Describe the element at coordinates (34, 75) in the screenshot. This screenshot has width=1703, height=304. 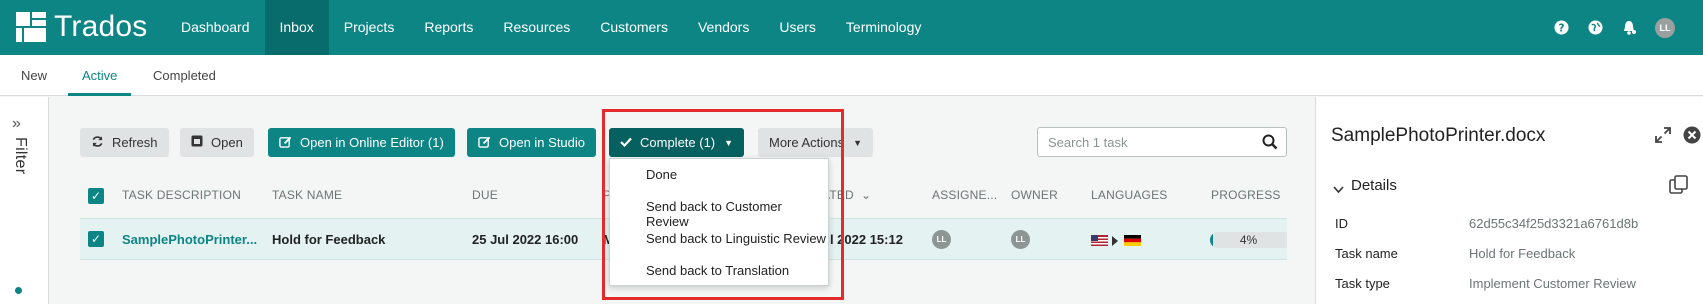
I see `tab-new: New` at that location.